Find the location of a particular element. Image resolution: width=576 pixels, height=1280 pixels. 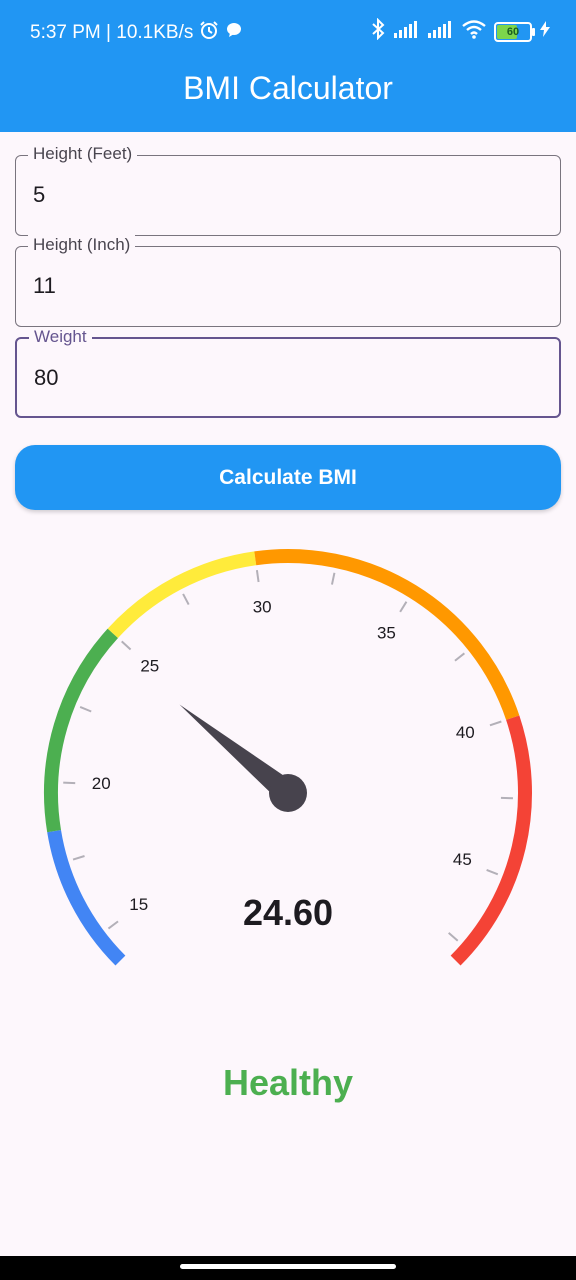

height-feet-value: 5 is located at coordinates (39, 195).